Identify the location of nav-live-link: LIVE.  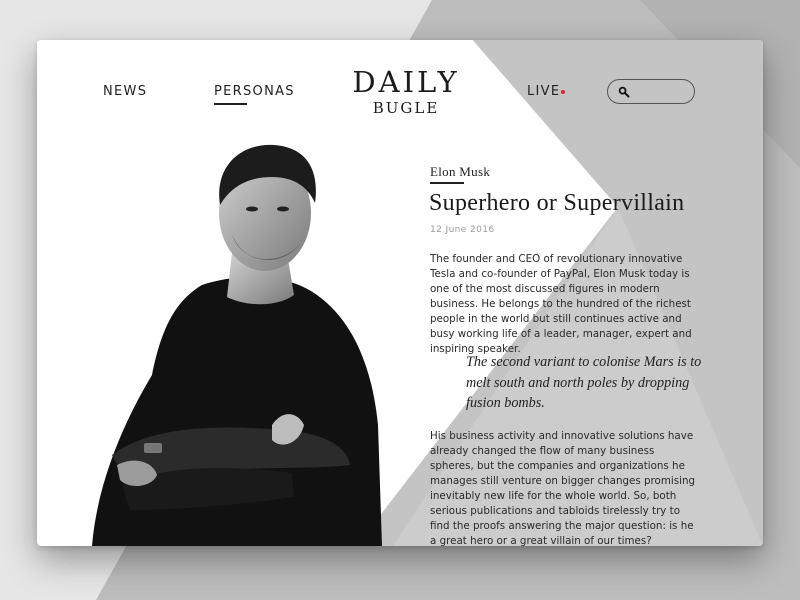
(543, 91).